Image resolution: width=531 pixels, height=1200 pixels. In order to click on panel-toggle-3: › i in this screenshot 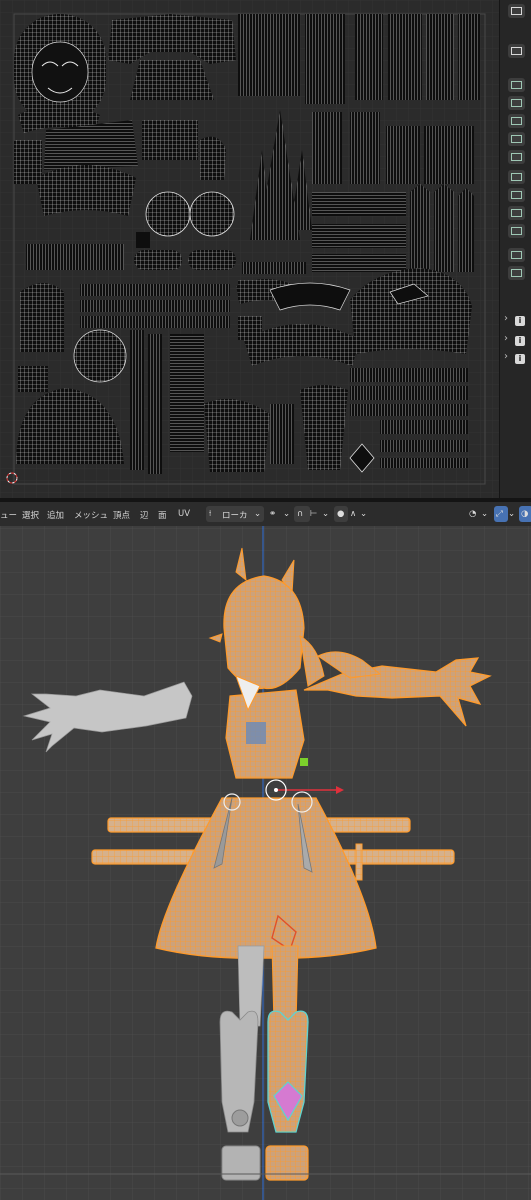, I will do `click(517, 358)`.